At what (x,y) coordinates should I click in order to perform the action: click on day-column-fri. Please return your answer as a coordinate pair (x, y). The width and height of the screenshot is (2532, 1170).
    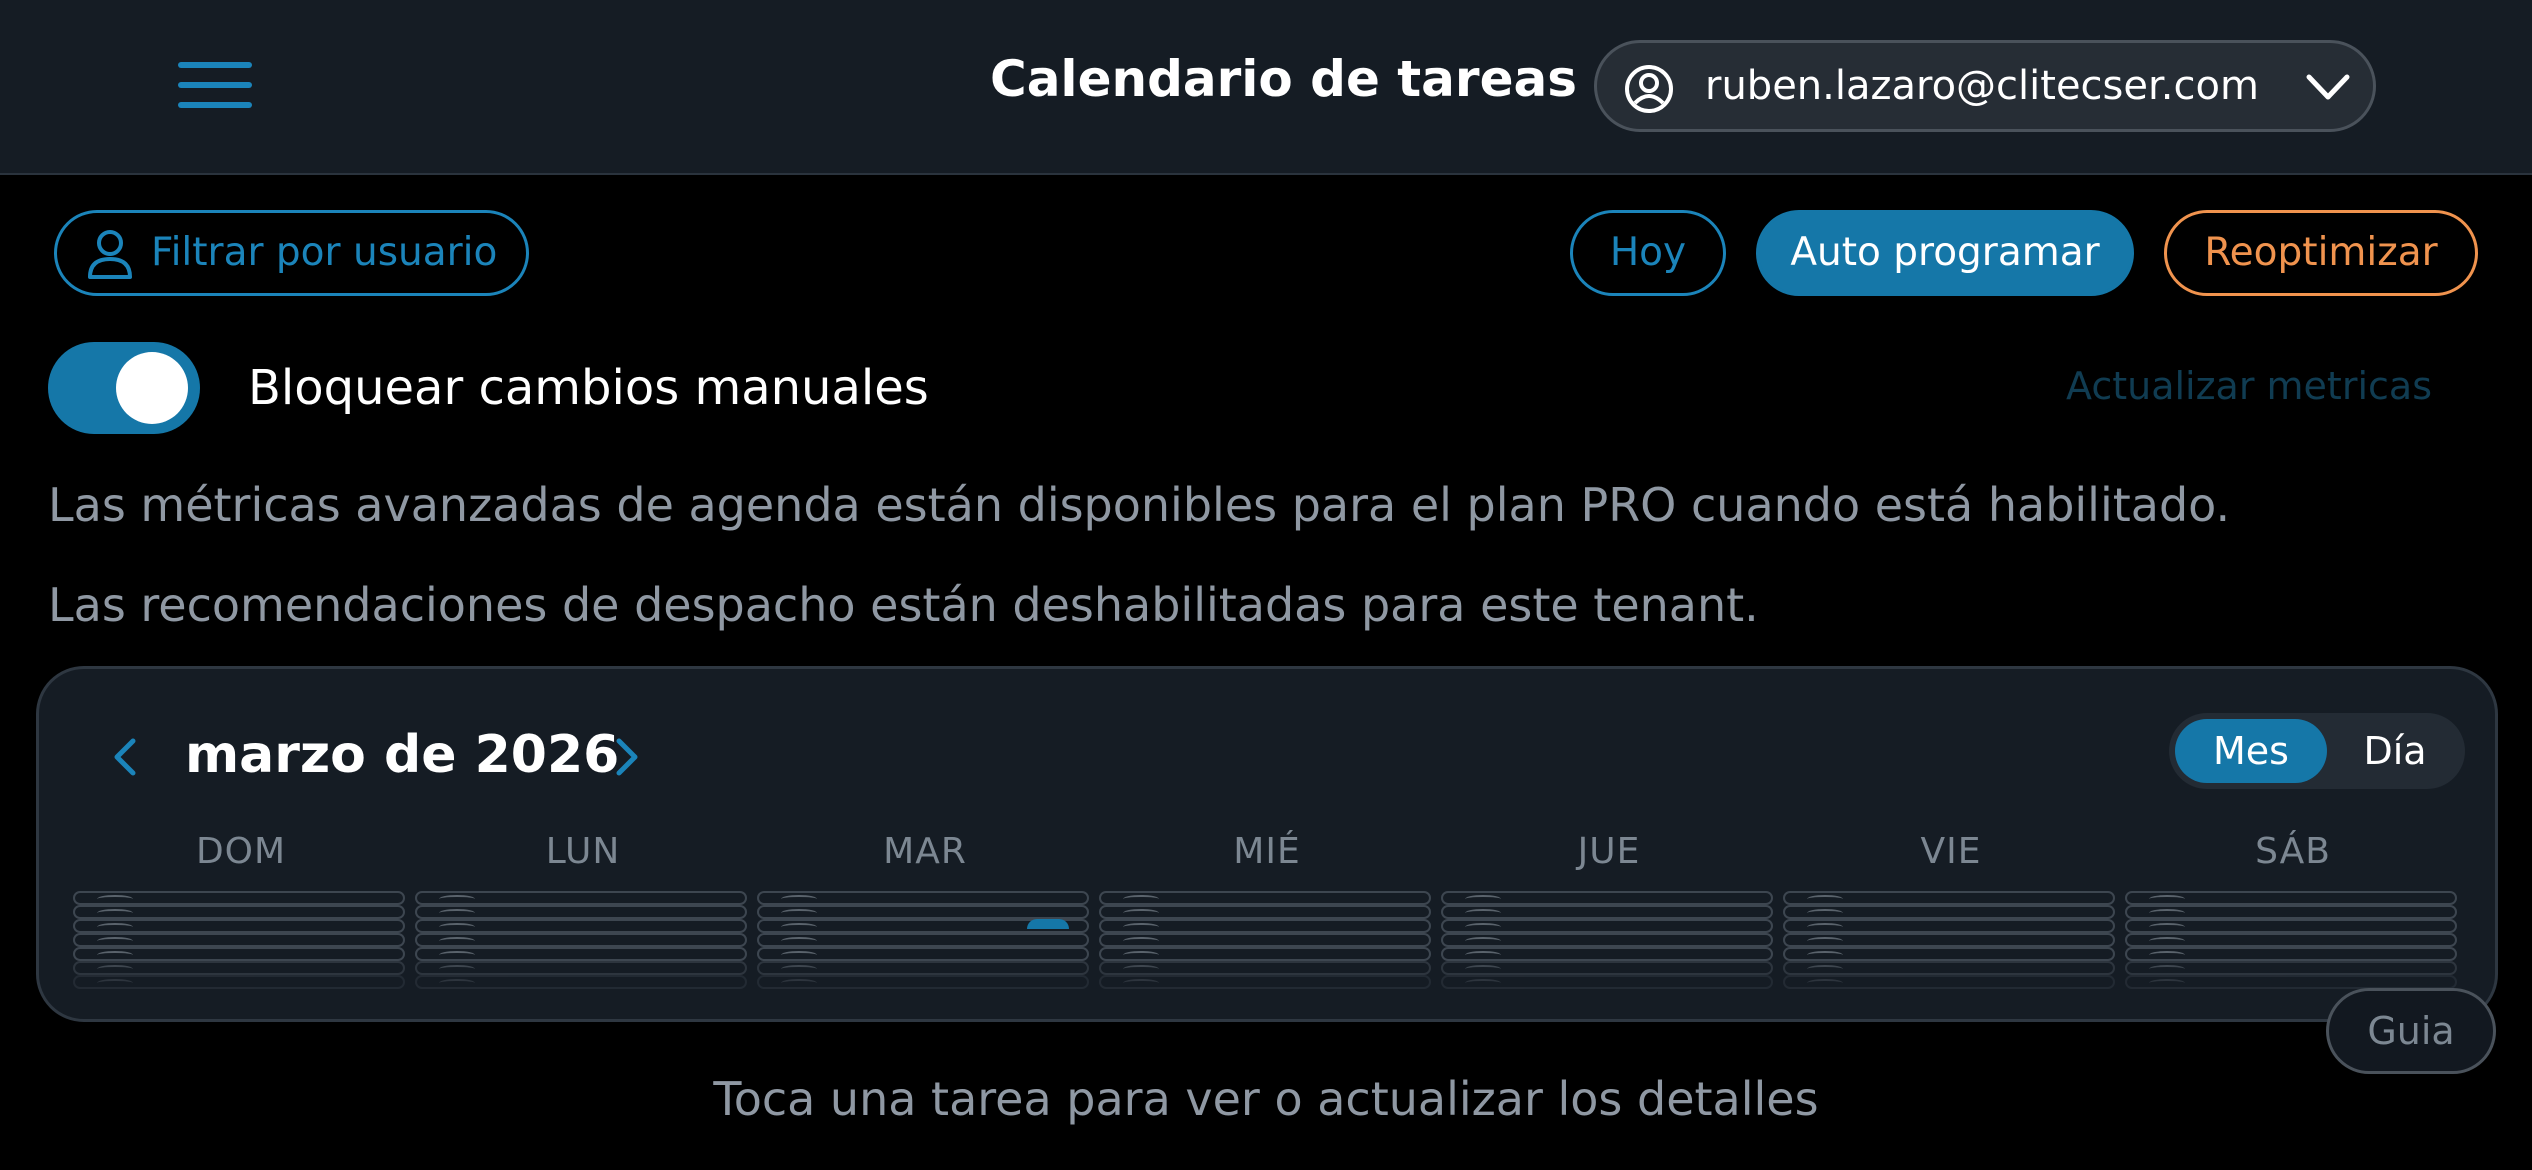
    Looking at the image, I should click on (1951, 941).